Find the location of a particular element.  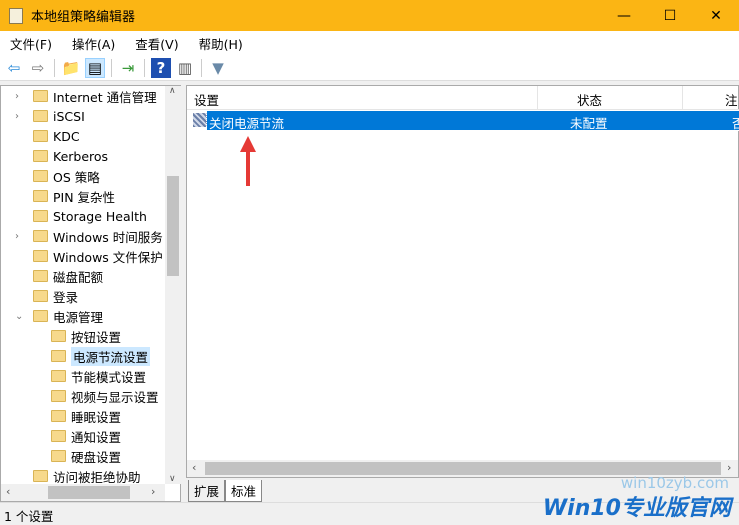

menu-action: 操作(A) is located at coordinates (93, 43).